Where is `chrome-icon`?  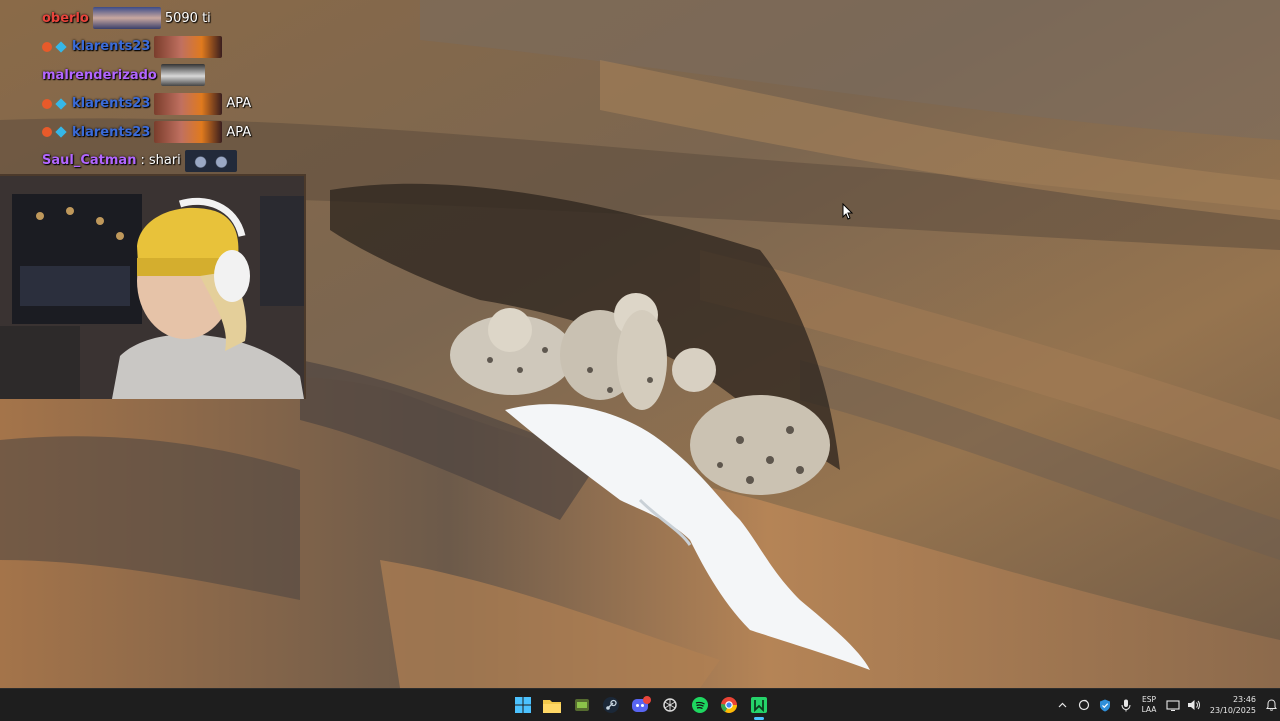 chrome-icon is located at coordinates (730, 705).